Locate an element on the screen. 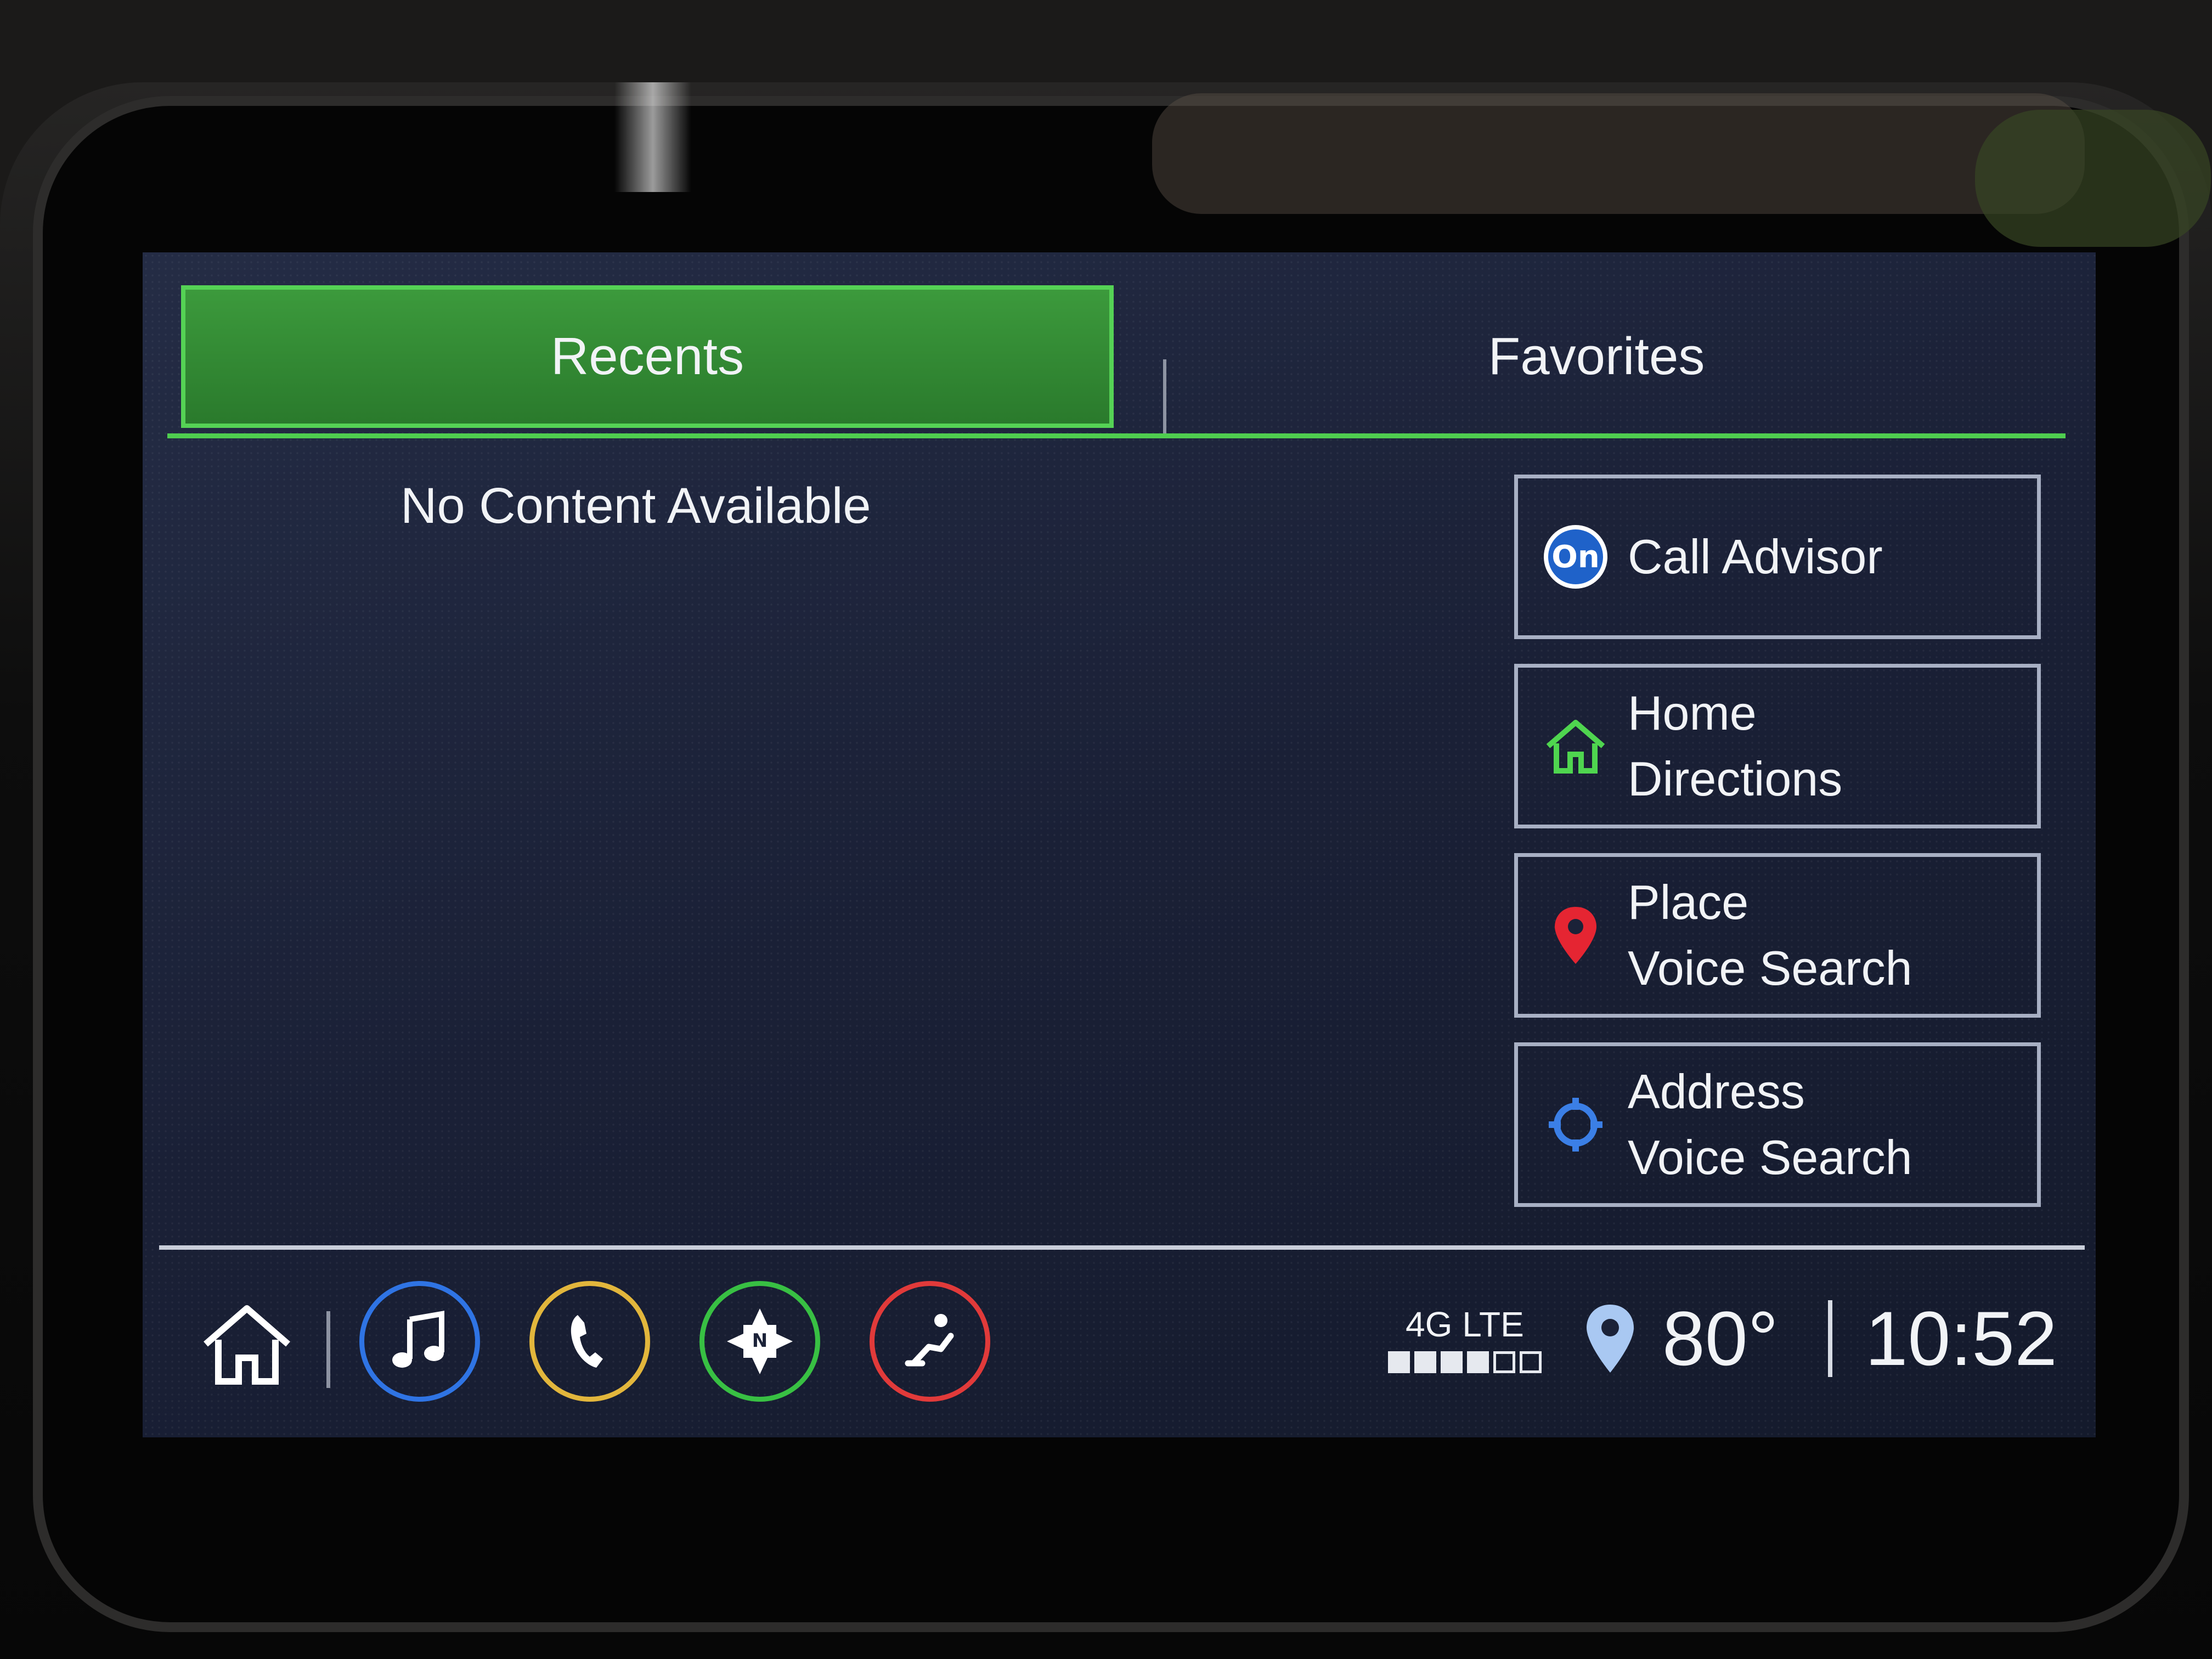 This screenshot has width=2212, height=1659. music-note-icon is located at coordinates (418, 1339).